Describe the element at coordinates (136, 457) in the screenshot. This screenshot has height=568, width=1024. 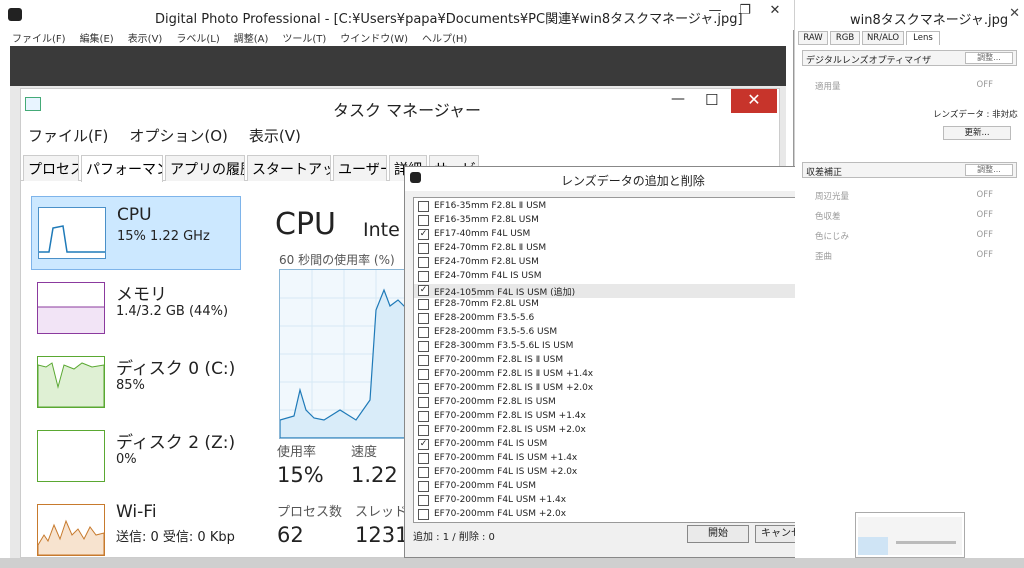
I see `sidebar-item-disk2: ディスク 2 (Z:) 0%` at that location.